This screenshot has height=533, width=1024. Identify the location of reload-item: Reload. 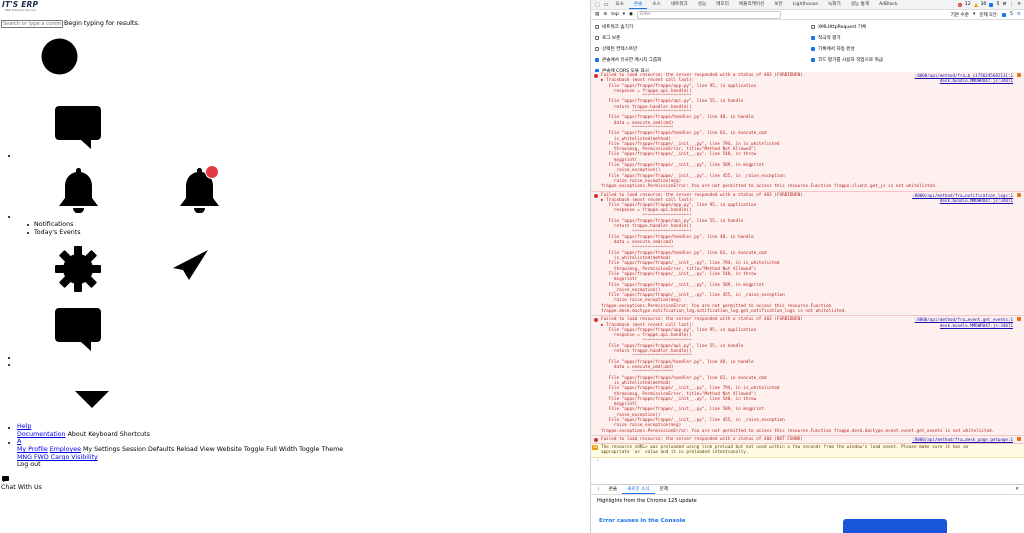
(186, 449).